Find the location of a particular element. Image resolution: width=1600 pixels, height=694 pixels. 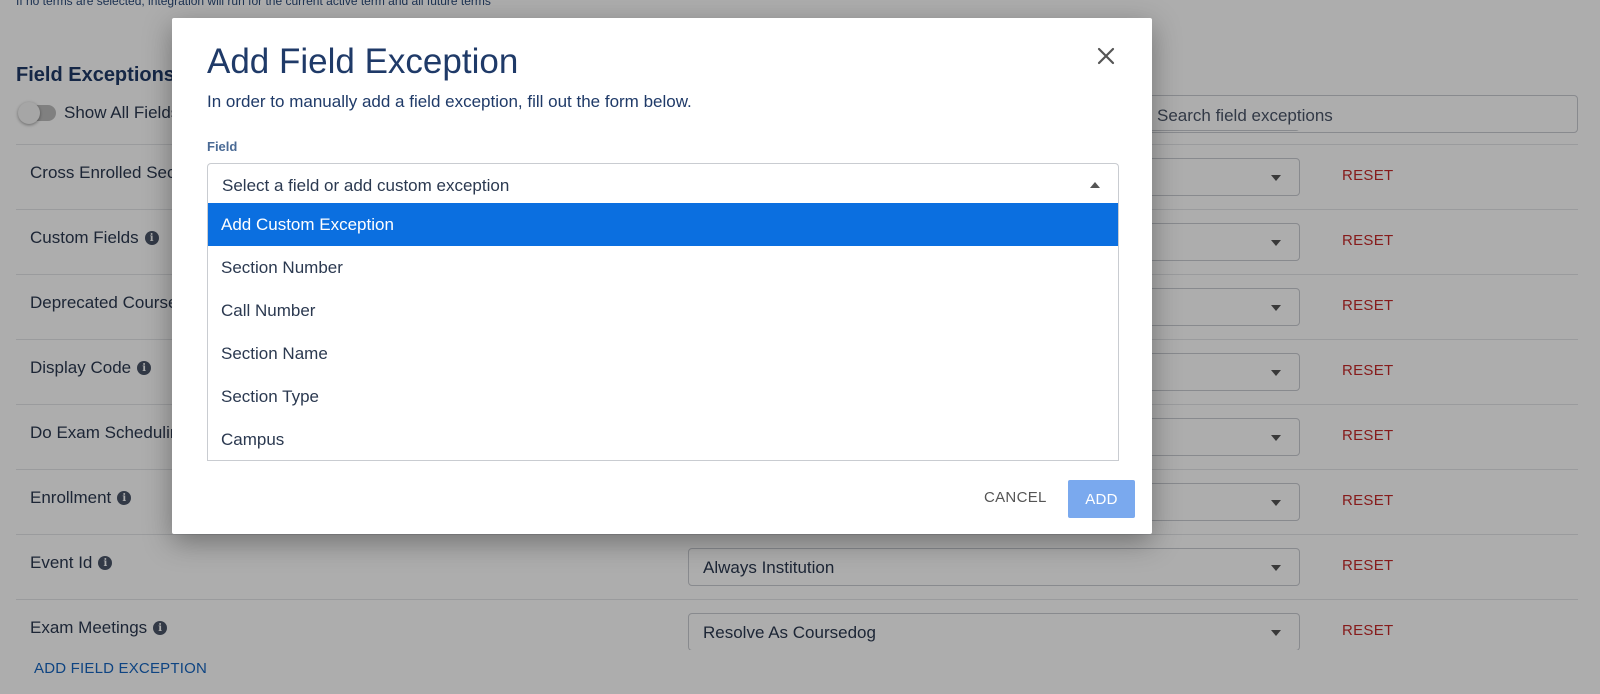

option-campus: Campus is located at coordinates (663, 439).